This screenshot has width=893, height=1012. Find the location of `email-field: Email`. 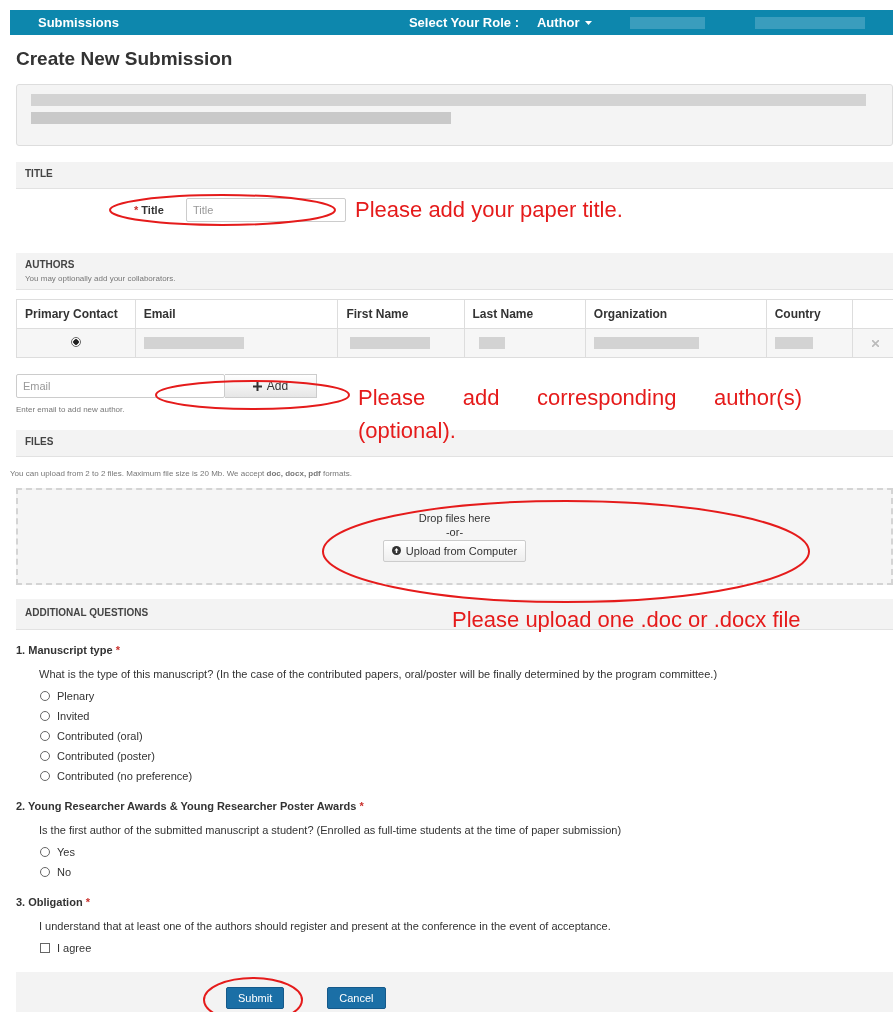

email-field: Email is located at coordinates (120, 386).